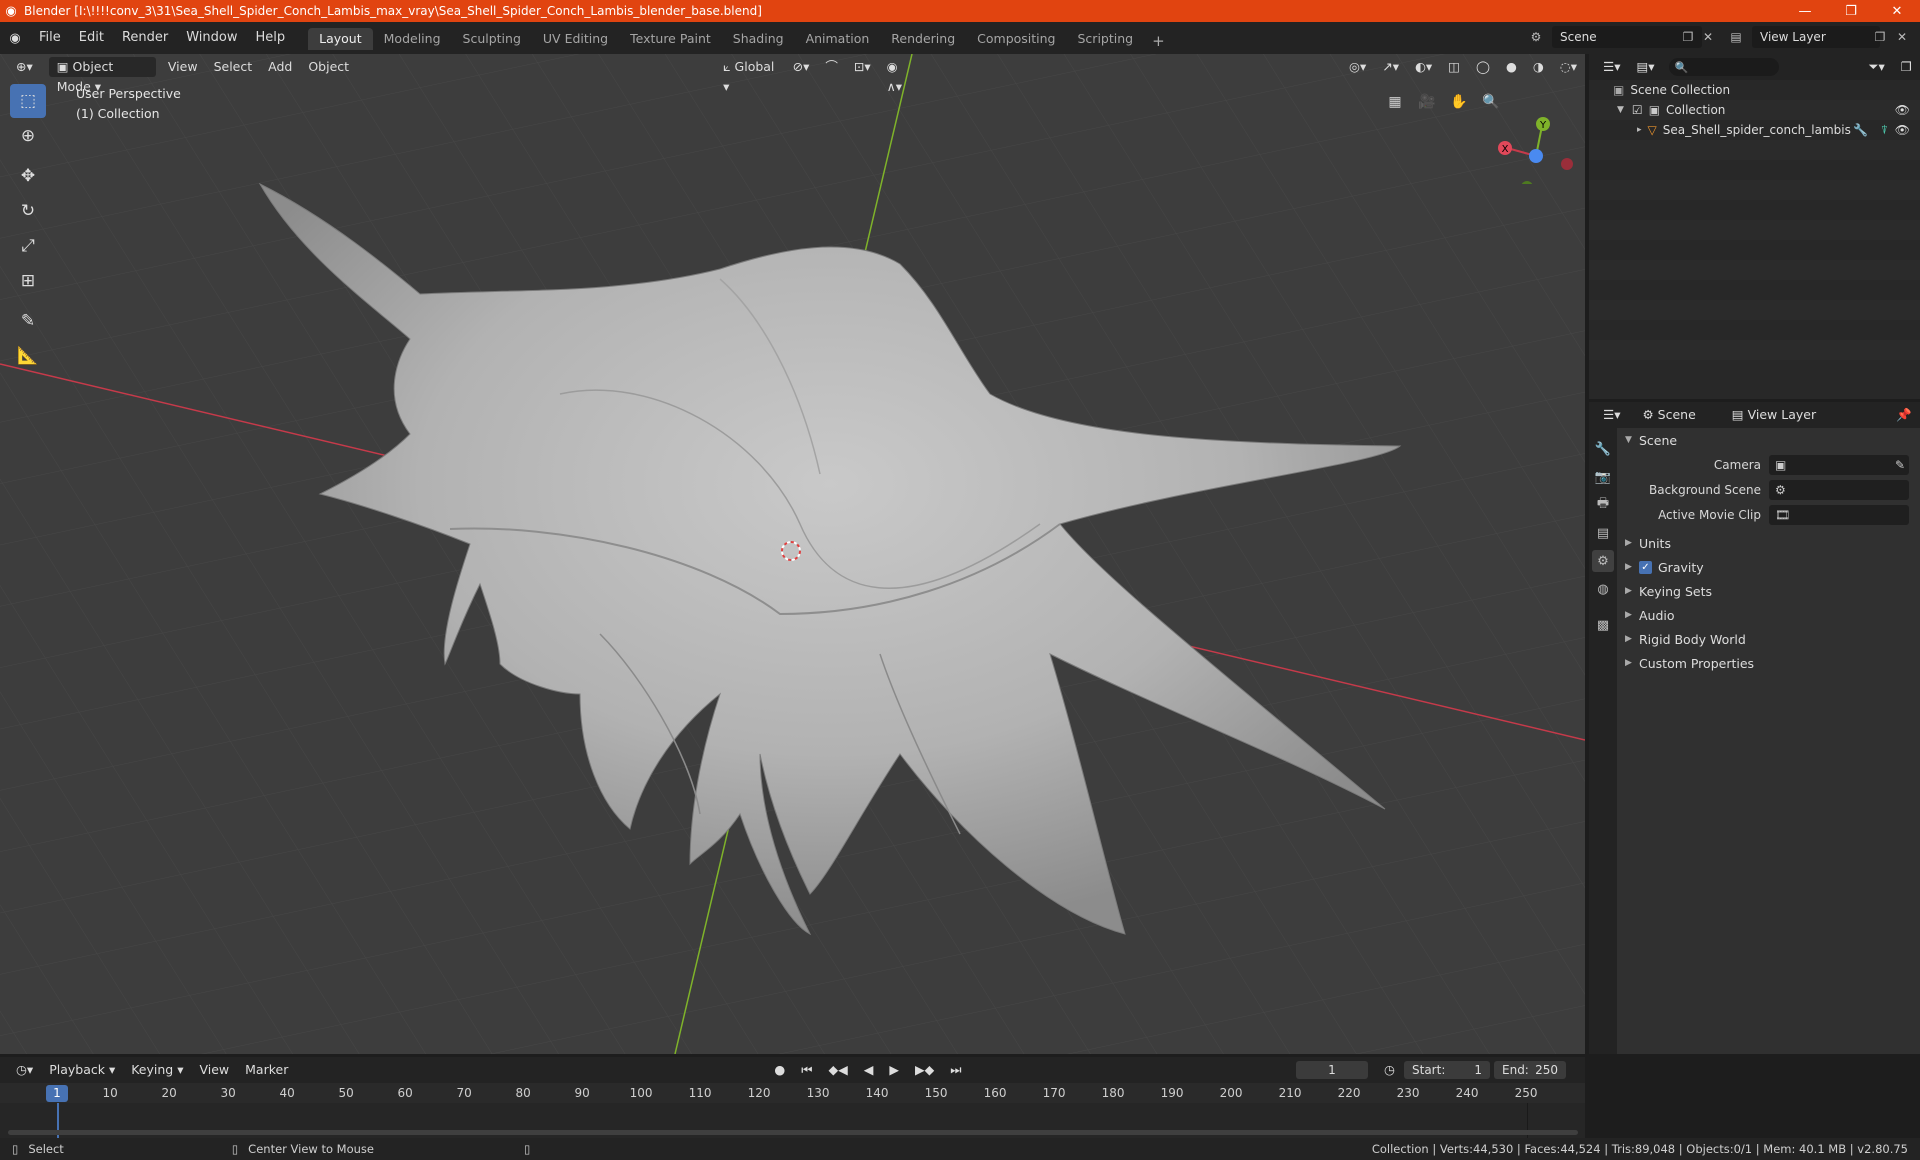 The height and width of the screenshot is (1160, 1920). What do you see at coordinates (1603, 505) in the screenshot?
I see `output-properties-icon: 🖶` at bounding box center [1603, 505].